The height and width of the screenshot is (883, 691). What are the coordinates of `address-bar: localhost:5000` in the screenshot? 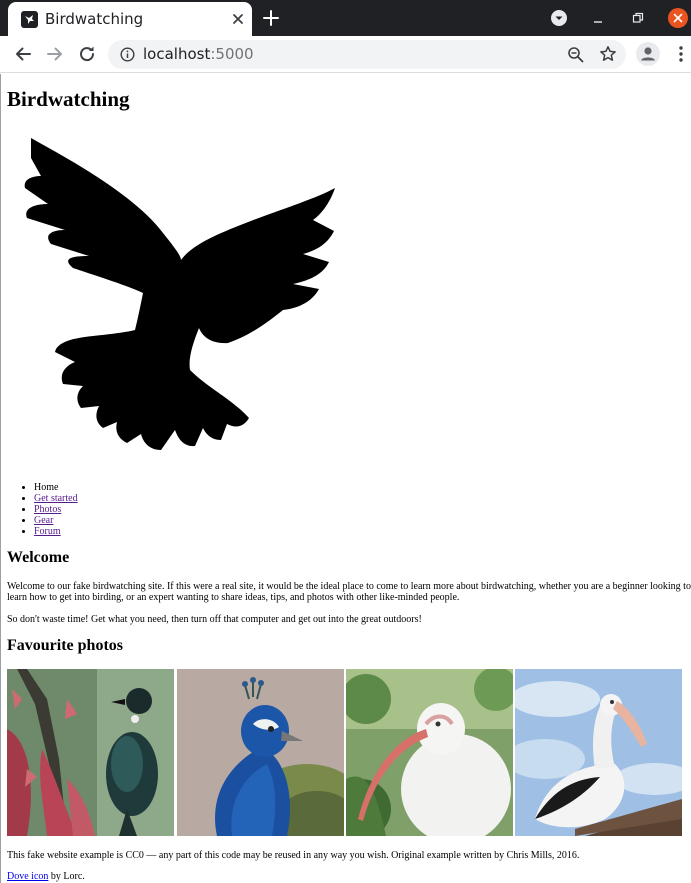 It's located at (367, 54).